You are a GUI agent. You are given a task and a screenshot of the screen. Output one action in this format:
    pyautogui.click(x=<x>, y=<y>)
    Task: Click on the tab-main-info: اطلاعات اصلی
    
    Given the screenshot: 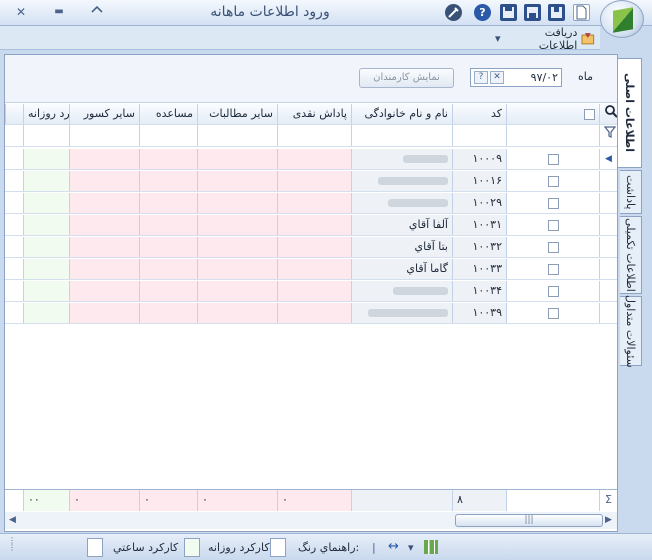 What is the action you would take?
    pyautogui.click(x=630, y=113)
    